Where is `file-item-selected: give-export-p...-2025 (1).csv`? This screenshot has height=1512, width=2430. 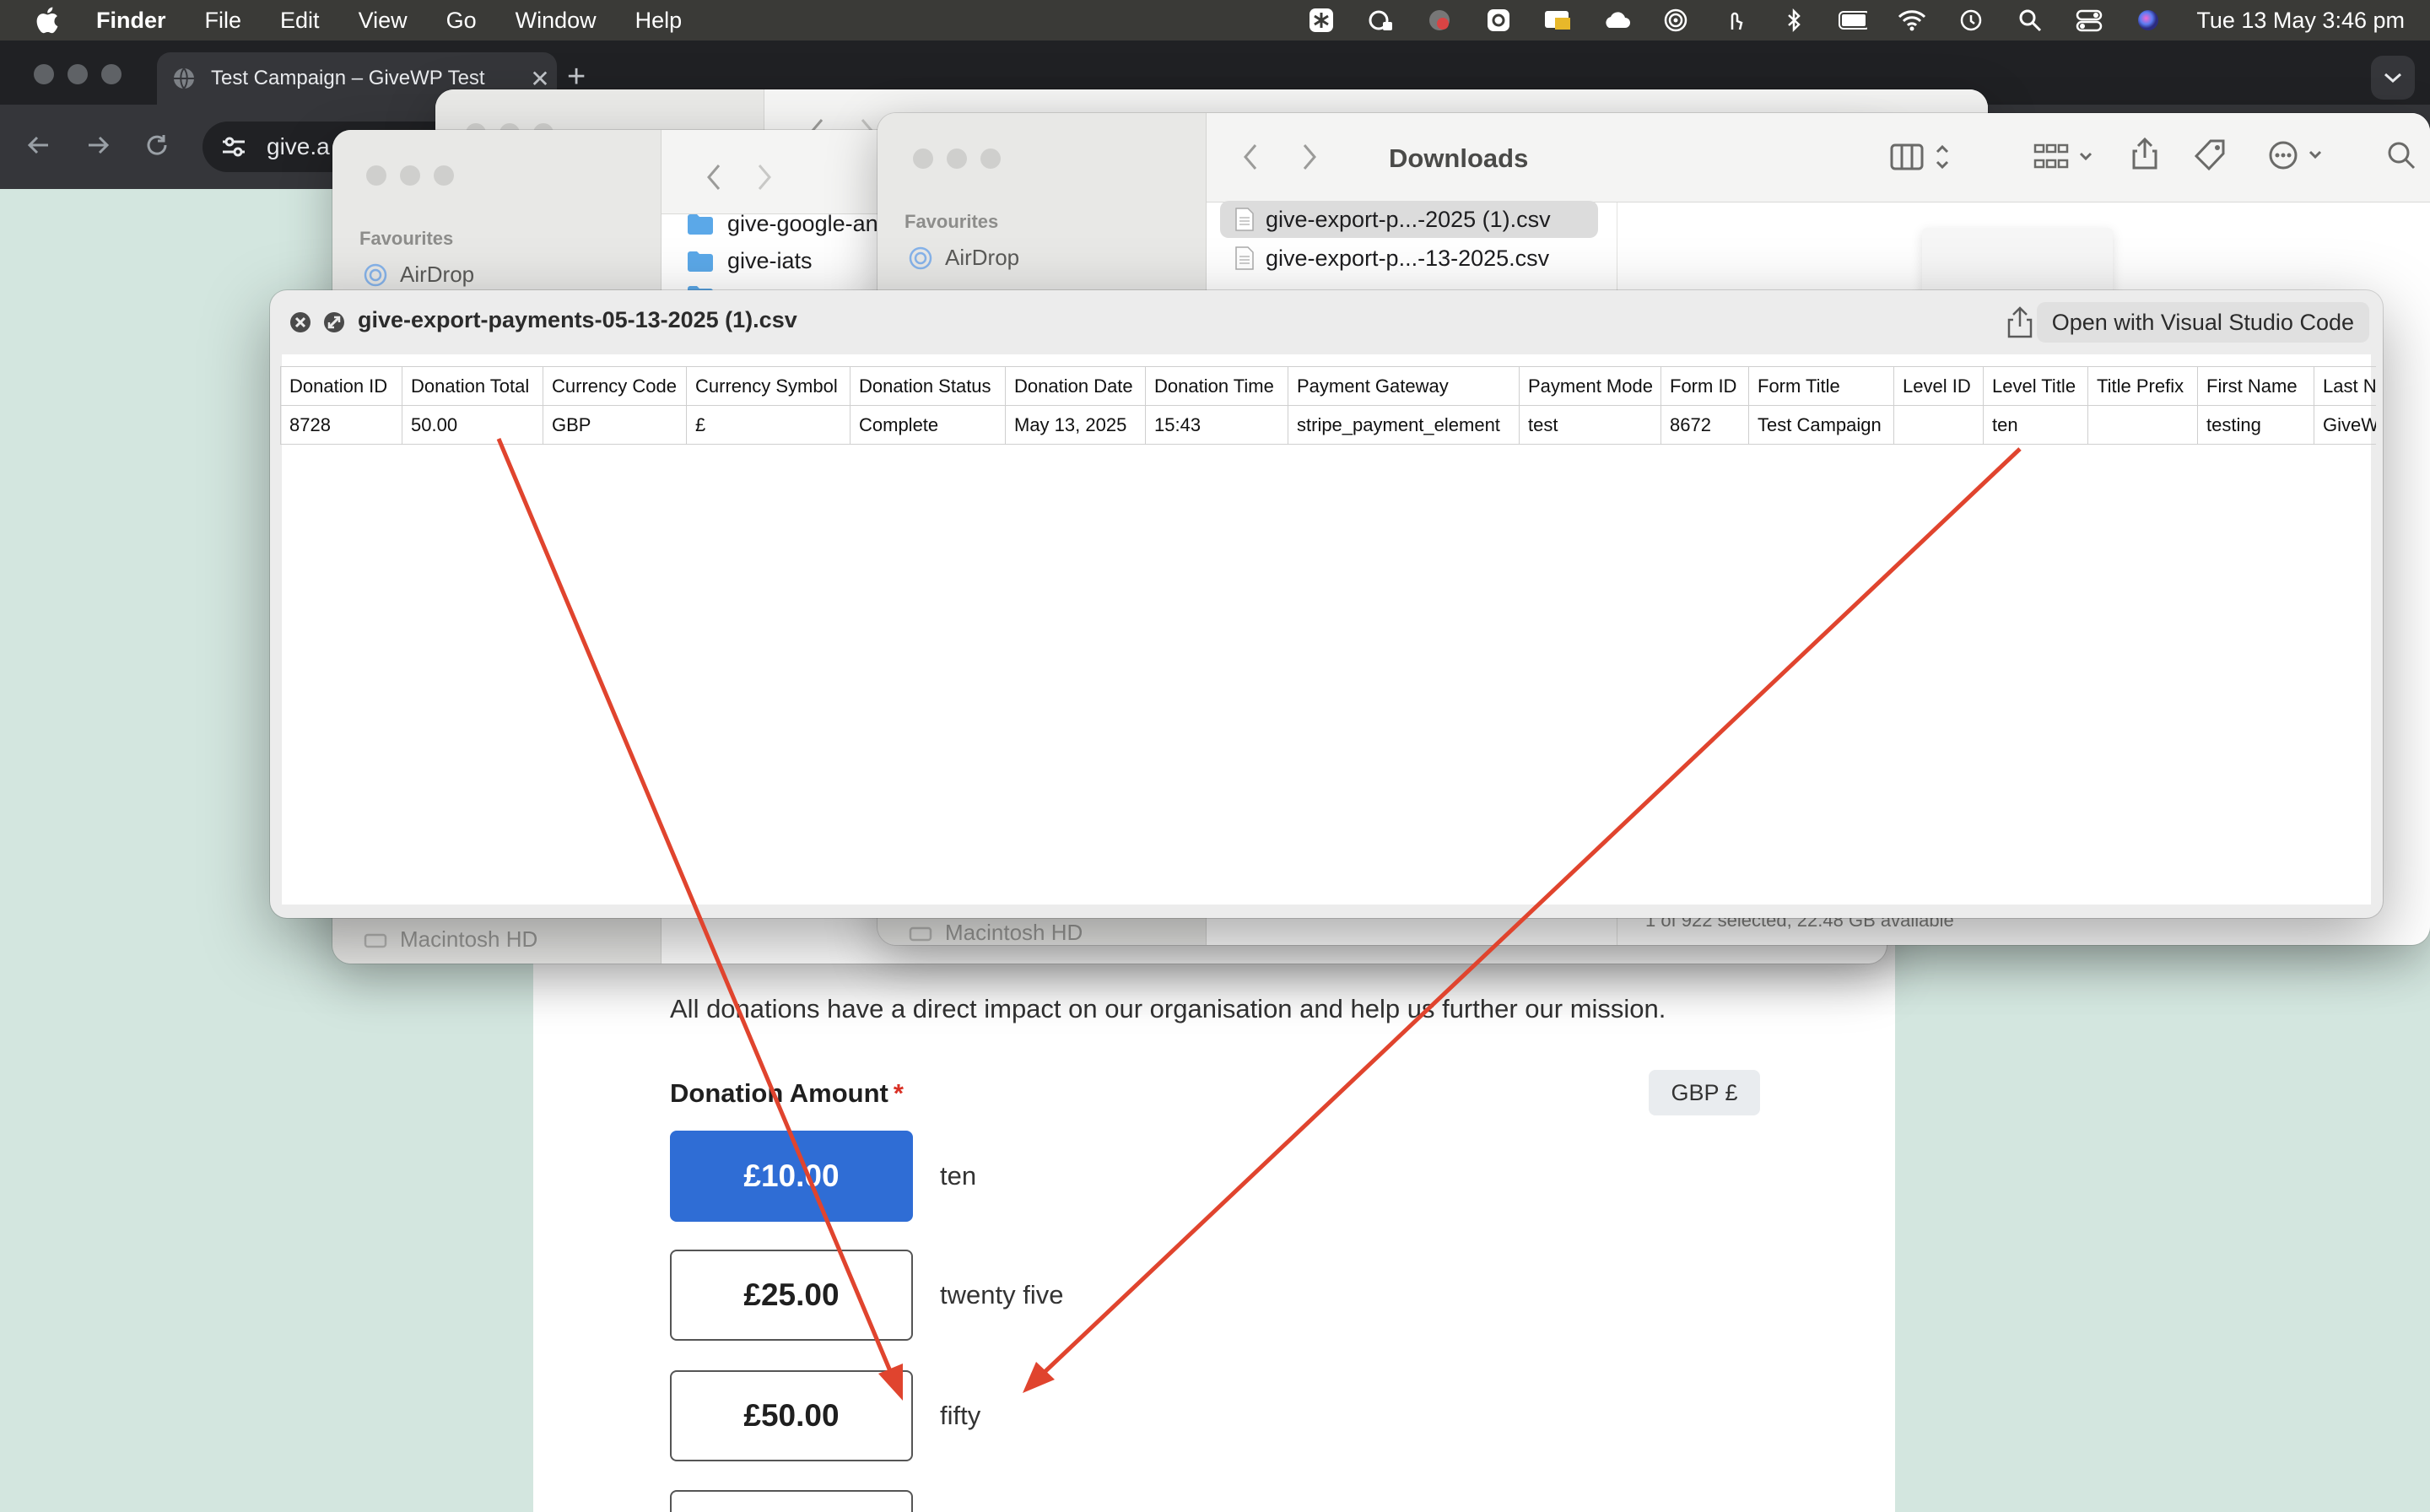
file-item-selected: give-export-p...-2025 (1).csv is located at coordinates (1409, 219).